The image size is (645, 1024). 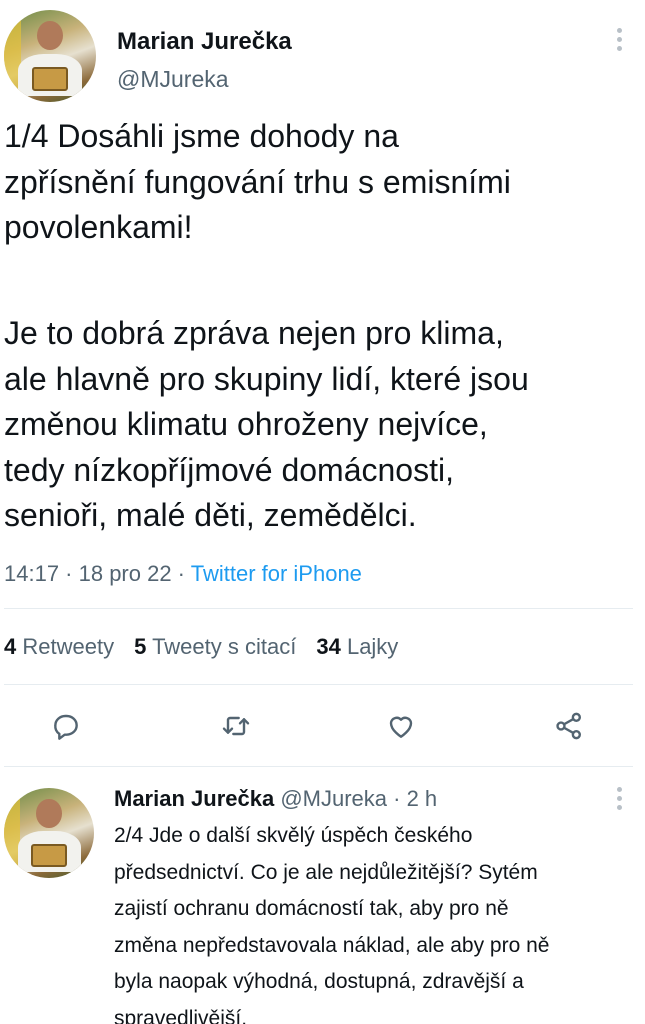 I want to click on share-button, so click(x=569, y=726).